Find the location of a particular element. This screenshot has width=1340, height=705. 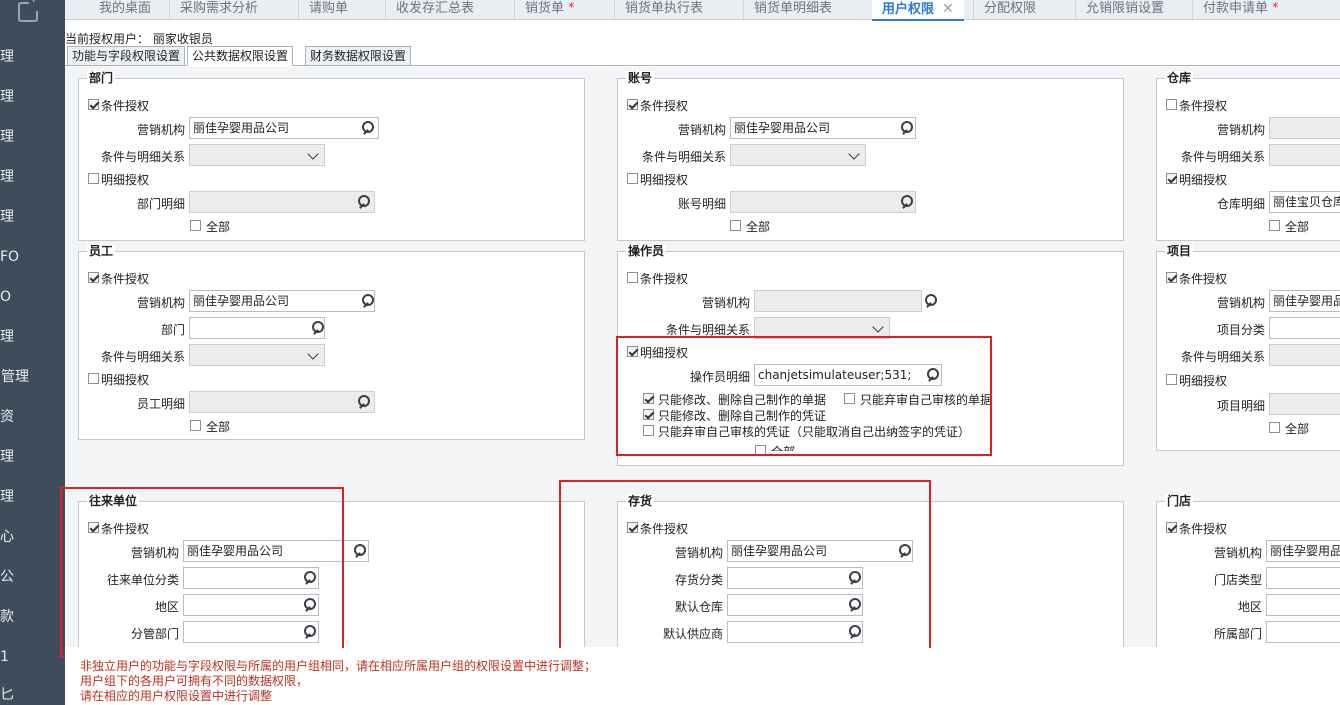

warehouse-detail-input: 丽佳宝贝仓库 is located at coordinates (1304, 202).